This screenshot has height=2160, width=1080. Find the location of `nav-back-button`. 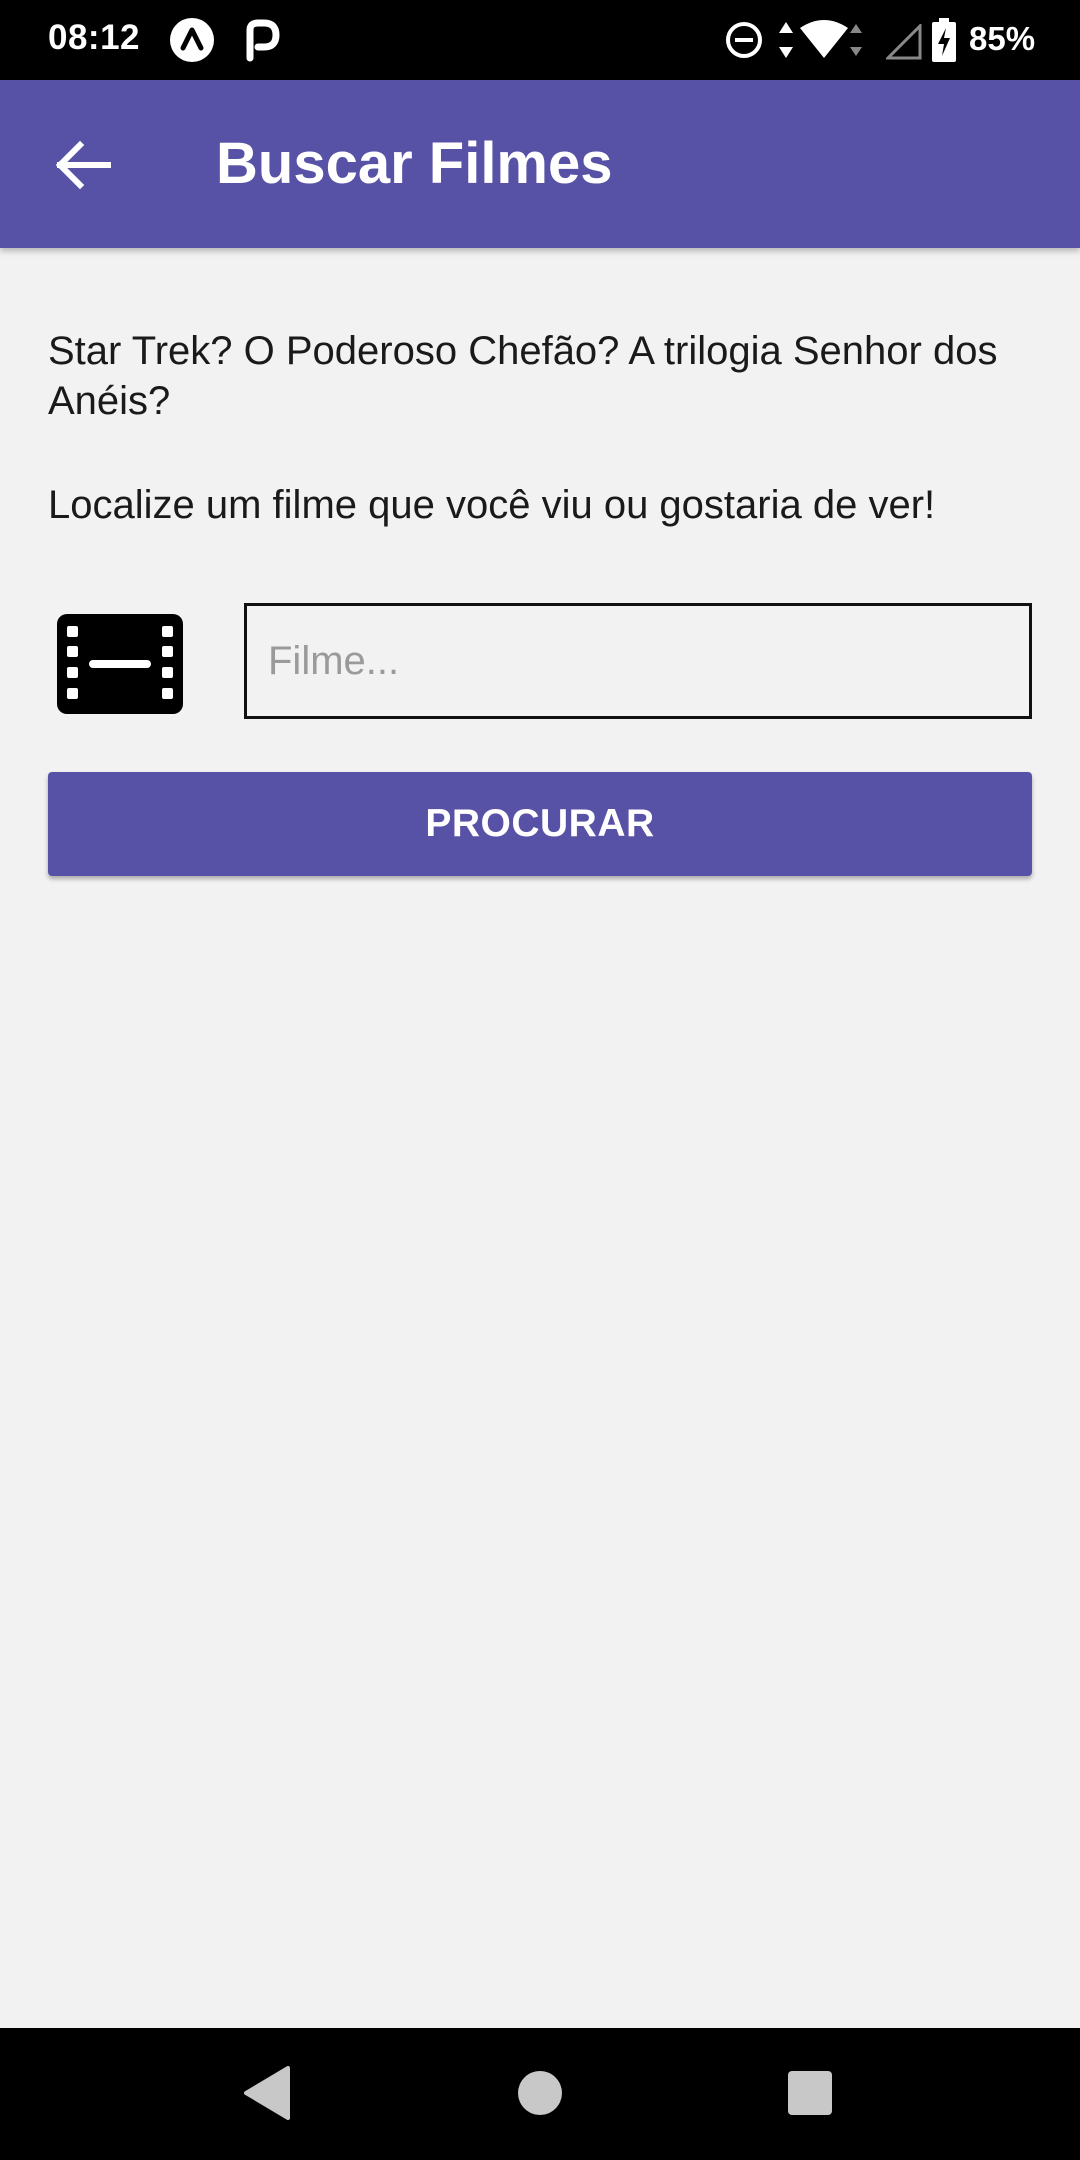

nav-back-button is located at coordinates (268, 2093).